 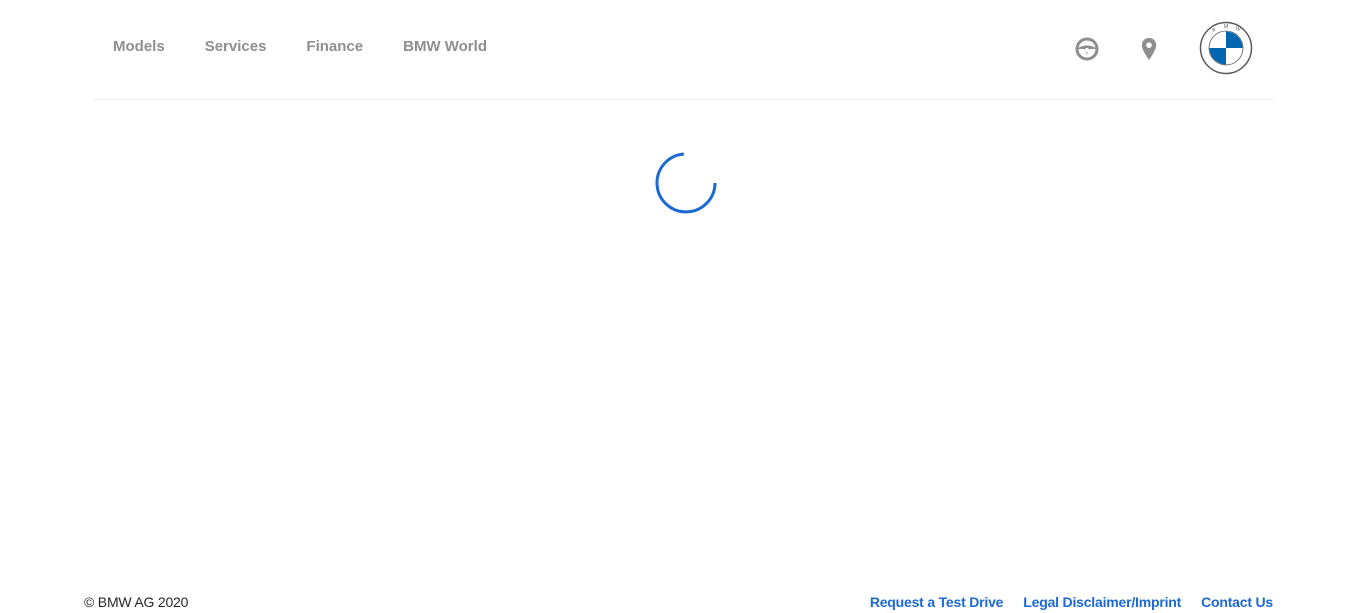 What do you see at coordinates (445, 47) in the screenshot?
I see `nav-item-bmw-world: BMW World` at bounding box center [445, 47].